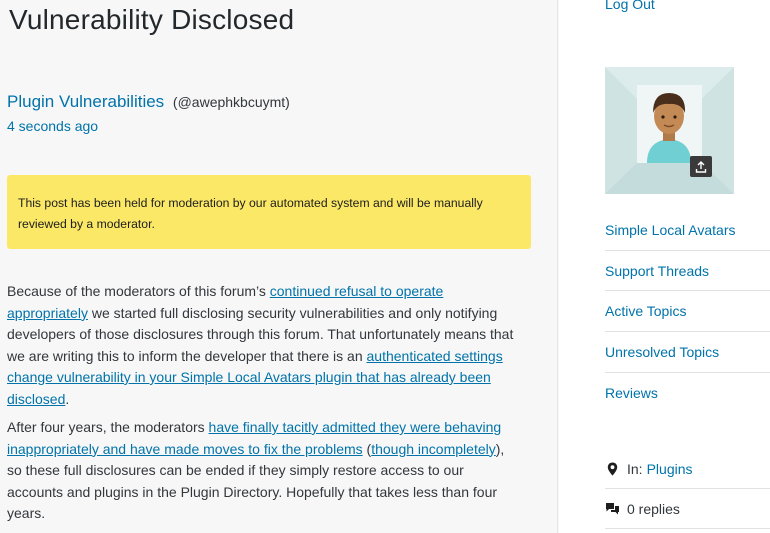 The image size is (770, 533). Describe the element at coordinates (612, 469) in the screenshot. I see `location-pin-icon` at that location.